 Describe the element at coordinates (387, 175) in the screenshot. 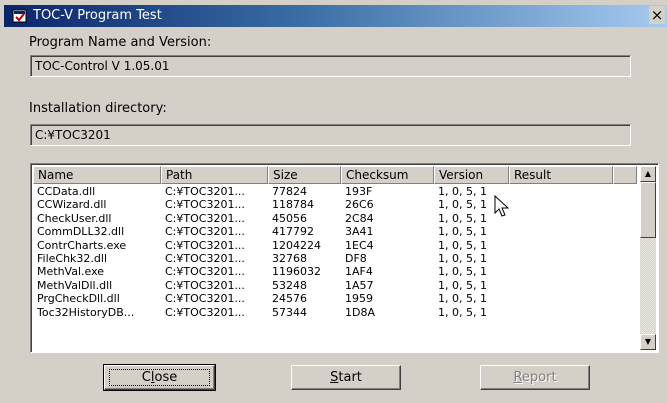

I see `column-header-checksum: Checksum` at that location.